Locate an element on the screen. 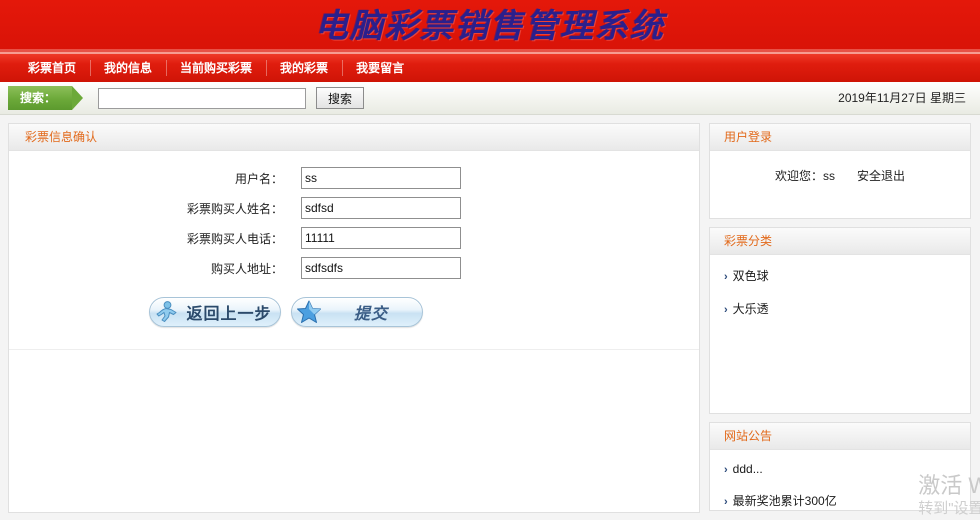  login-panel-body: 欢迎您：ss 安全退出 is located at coordinates (840, 184).